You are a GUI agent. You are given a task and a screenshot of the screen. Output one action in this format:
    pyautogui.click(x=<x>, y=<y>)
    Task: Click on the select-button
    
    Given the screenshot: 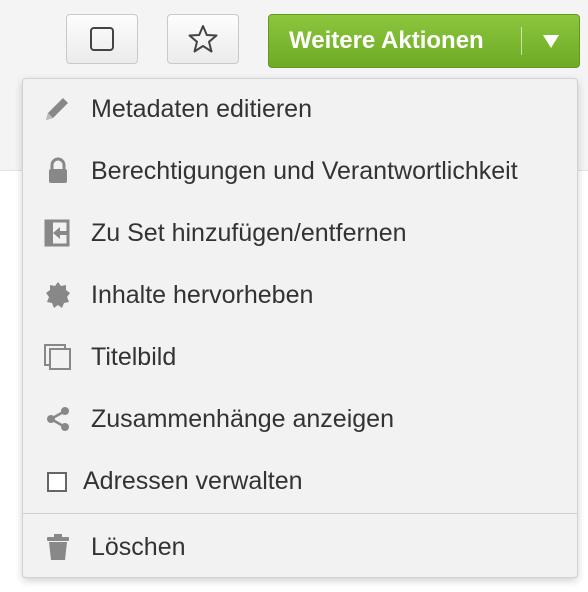 What is the action you would take?
    pyautogui.click(x=102, y=39)
    